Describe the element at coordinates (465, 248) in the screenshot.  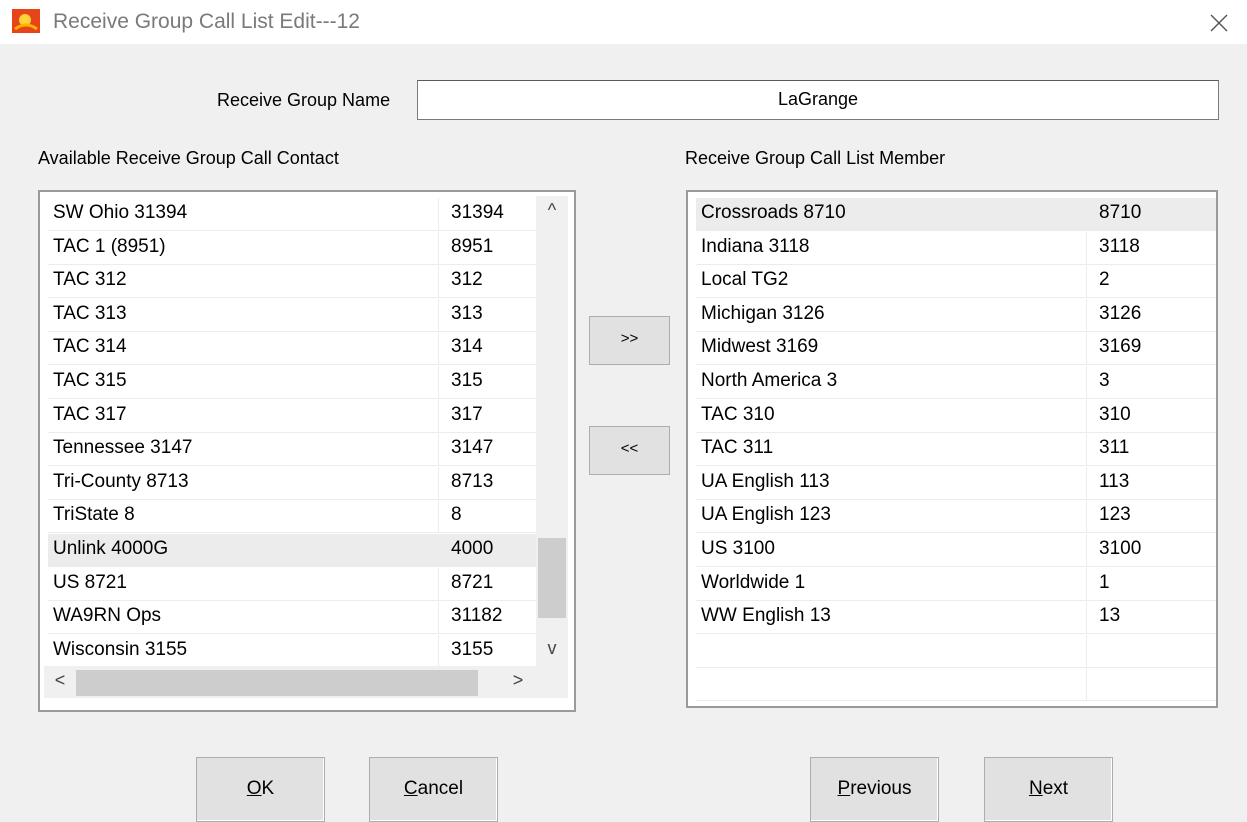
I see `row-id: 8951` at that location.